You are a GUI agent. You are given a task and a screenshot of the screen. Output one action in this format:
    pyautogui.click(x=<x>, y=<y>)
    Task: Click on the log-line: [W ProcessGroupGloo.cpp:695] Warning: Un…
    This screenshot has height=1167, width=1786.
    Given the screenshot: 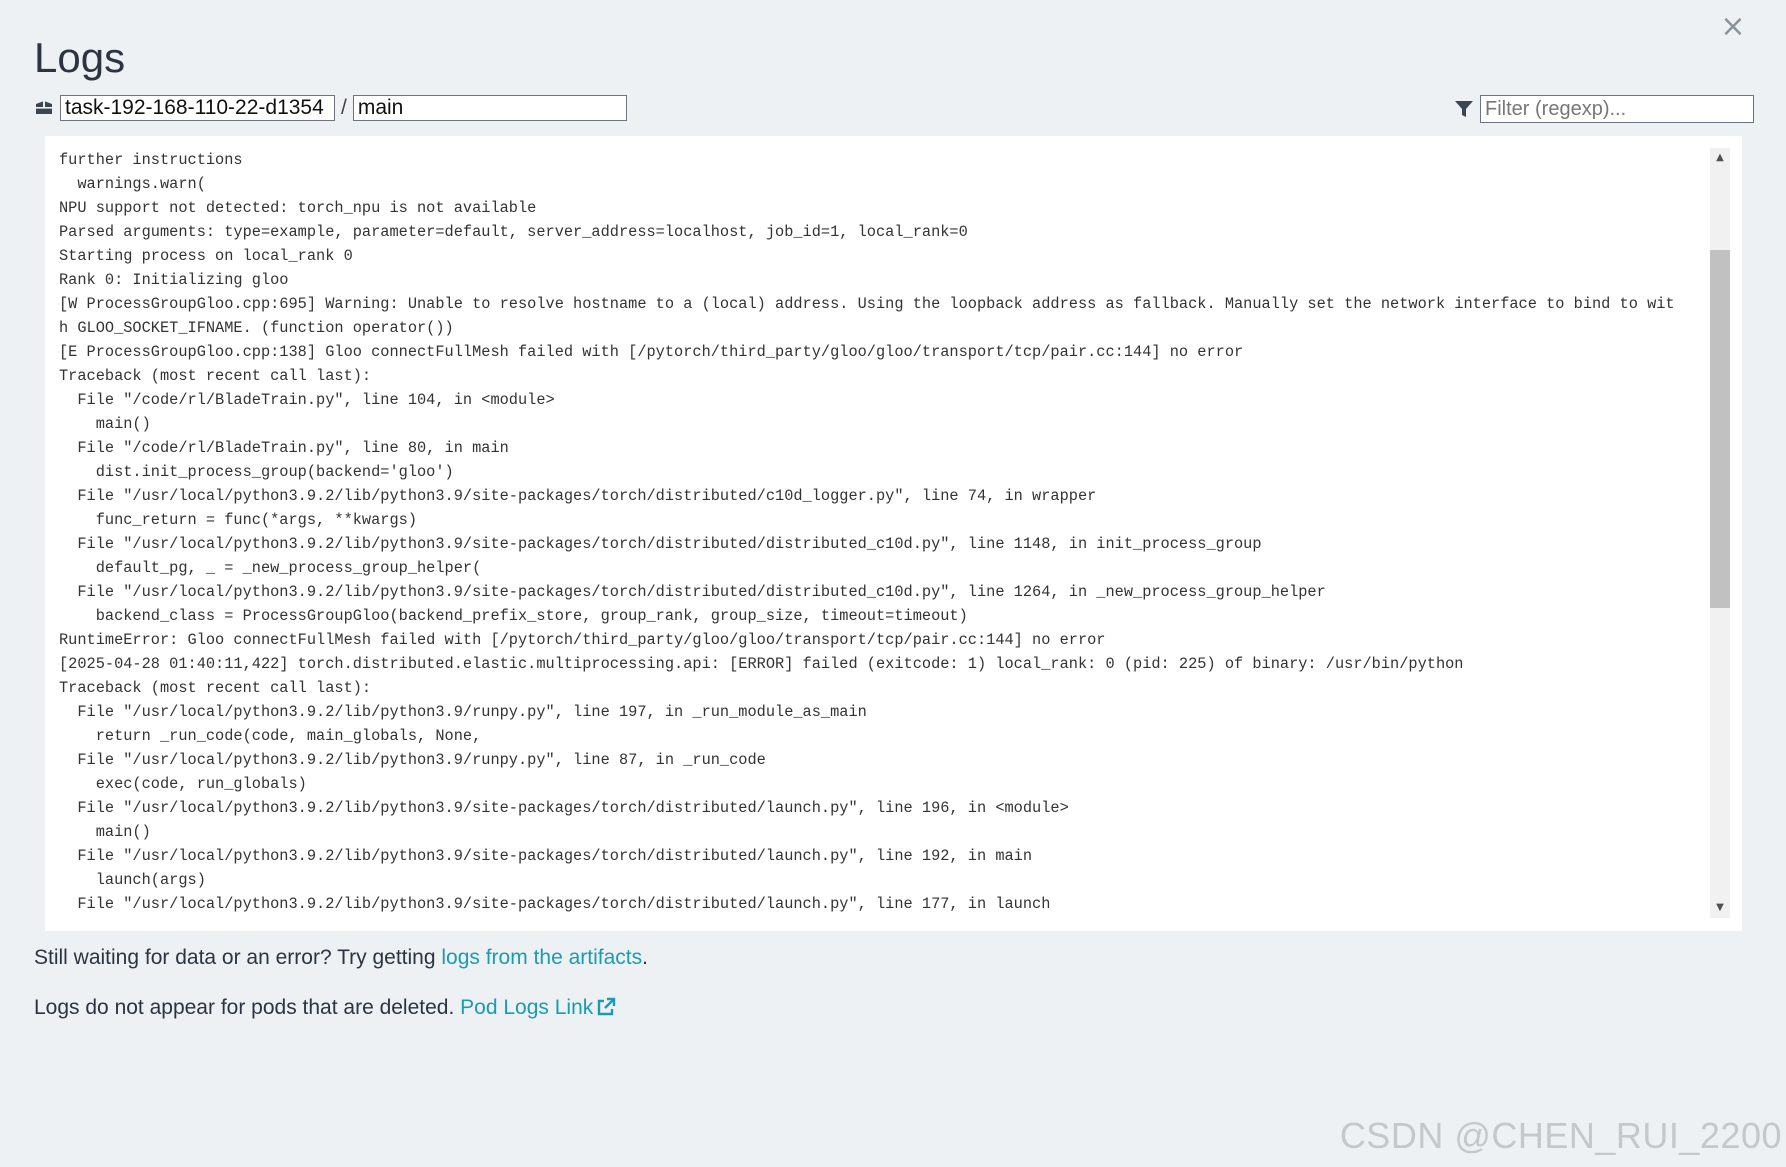 What is the action you would take?
    pyautogui.click(x=867, y=304)
    